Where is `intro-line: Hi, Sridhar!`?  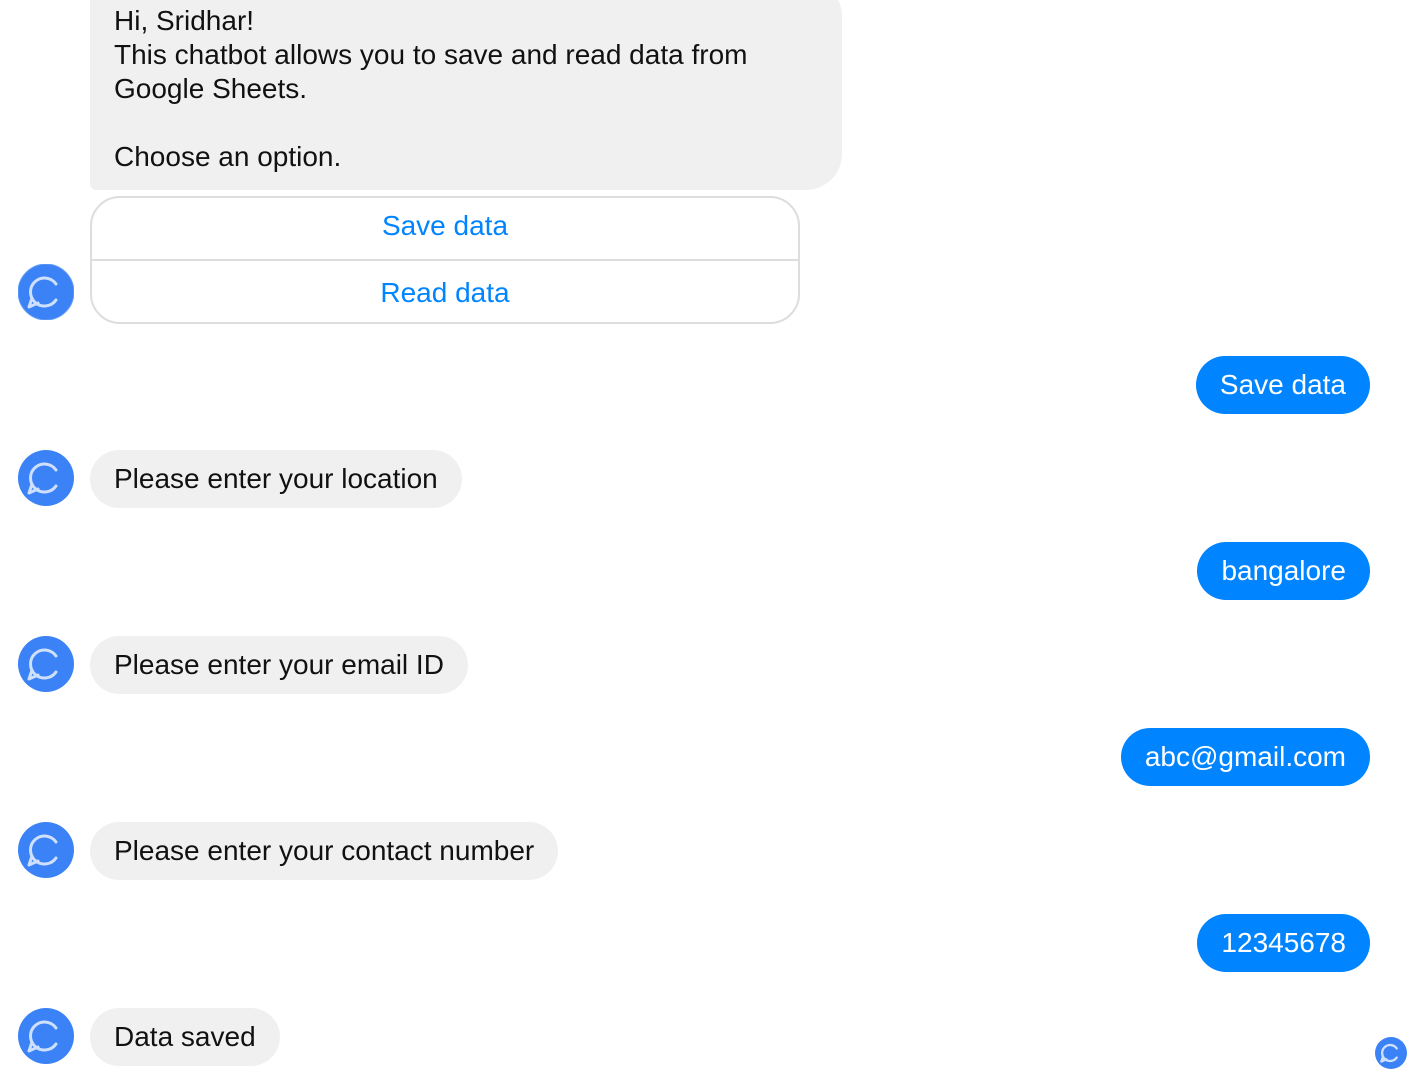
intro-line: Hi, Sridhar! is located at coordinates (184, 20).